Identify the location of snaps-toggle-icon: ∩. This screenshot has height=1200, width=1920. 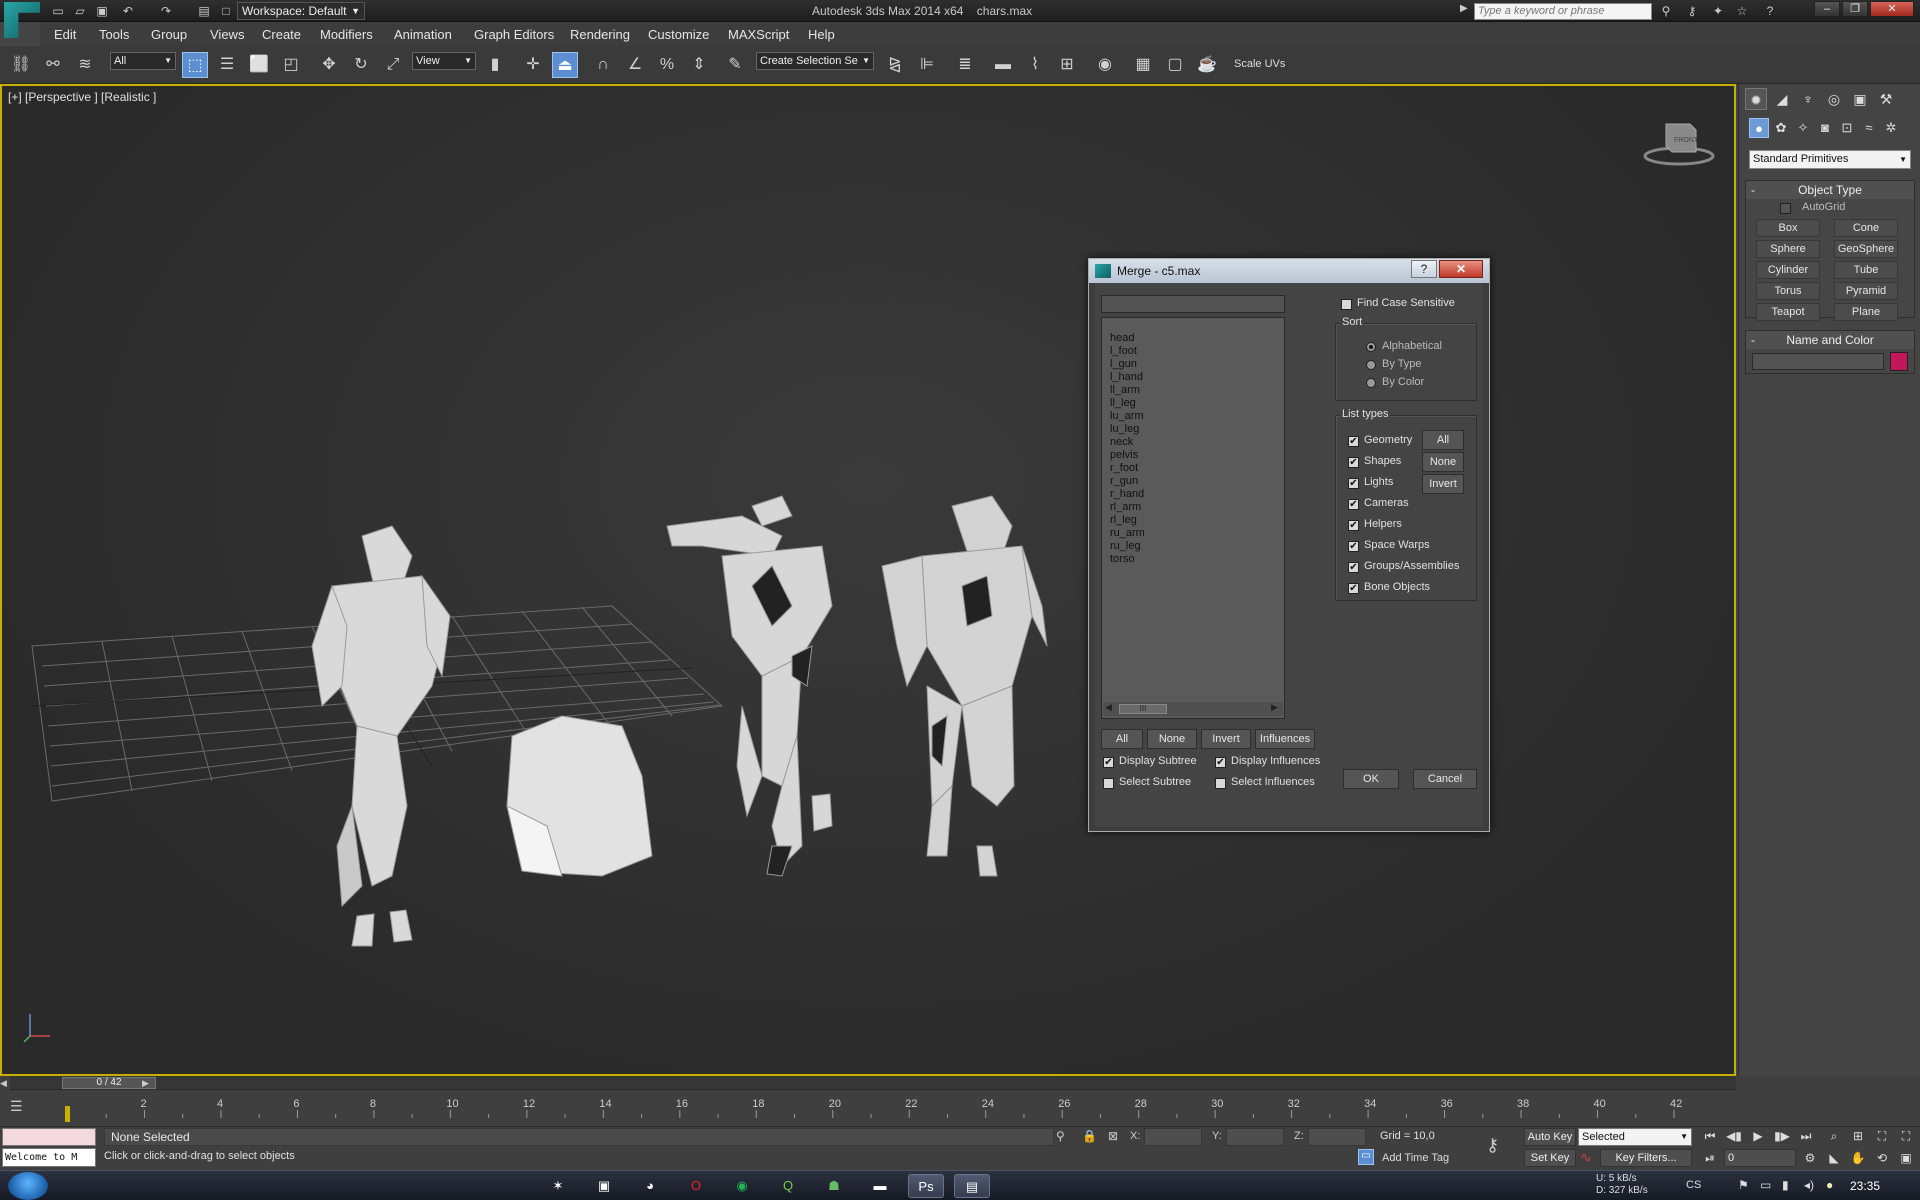
(603, 65).